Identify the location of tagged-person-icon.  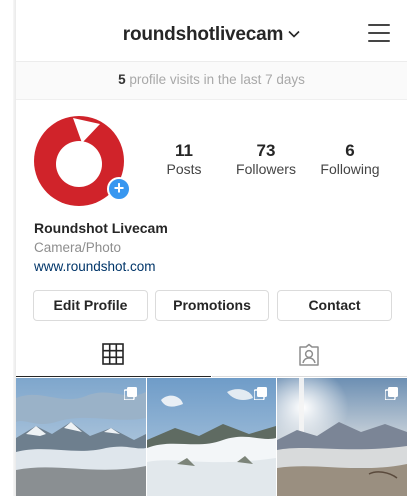
(309, 354).